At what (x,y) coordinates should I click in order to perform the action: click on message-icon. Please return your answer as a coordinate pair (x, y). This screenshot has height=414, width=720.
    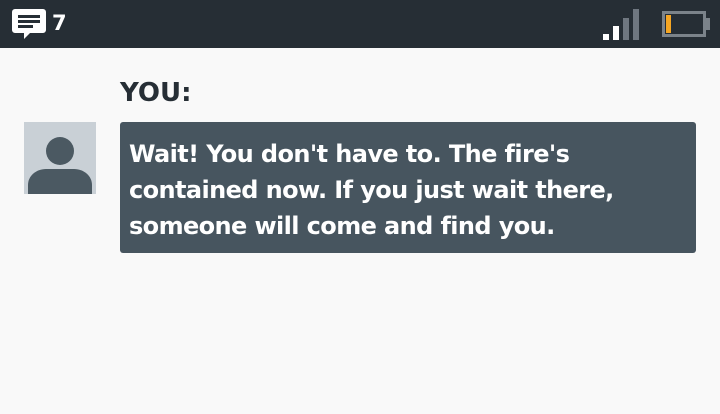
    Looking at the image, I should click on (29, 24).